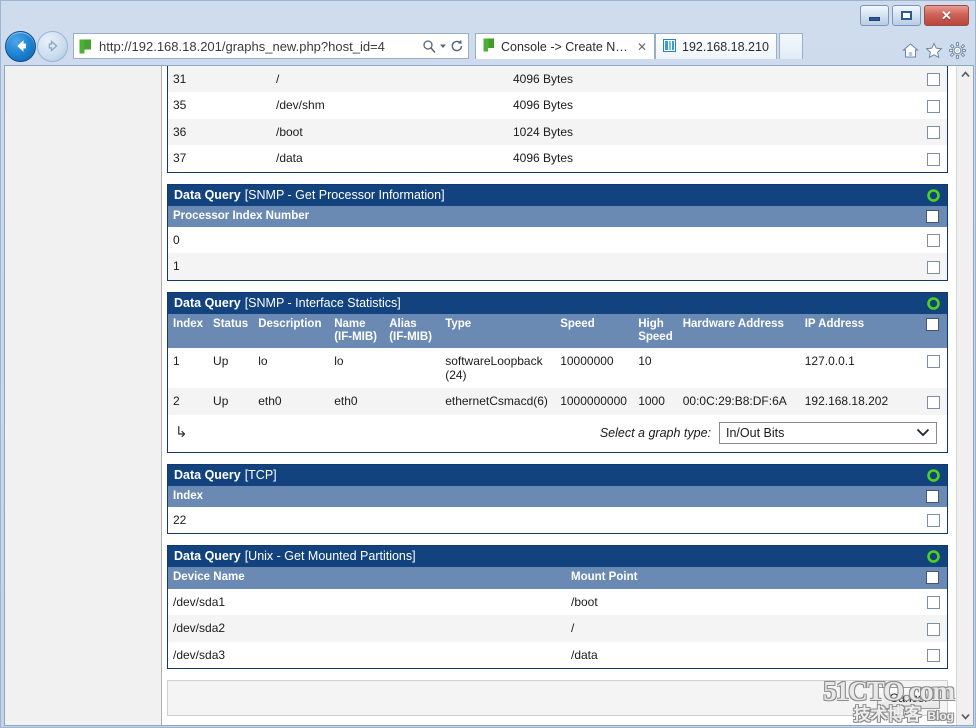 The image size is (976, 728). Describe the element at coordinates (291, 330) in the screenshot. I see `col-description: Description` at that location.